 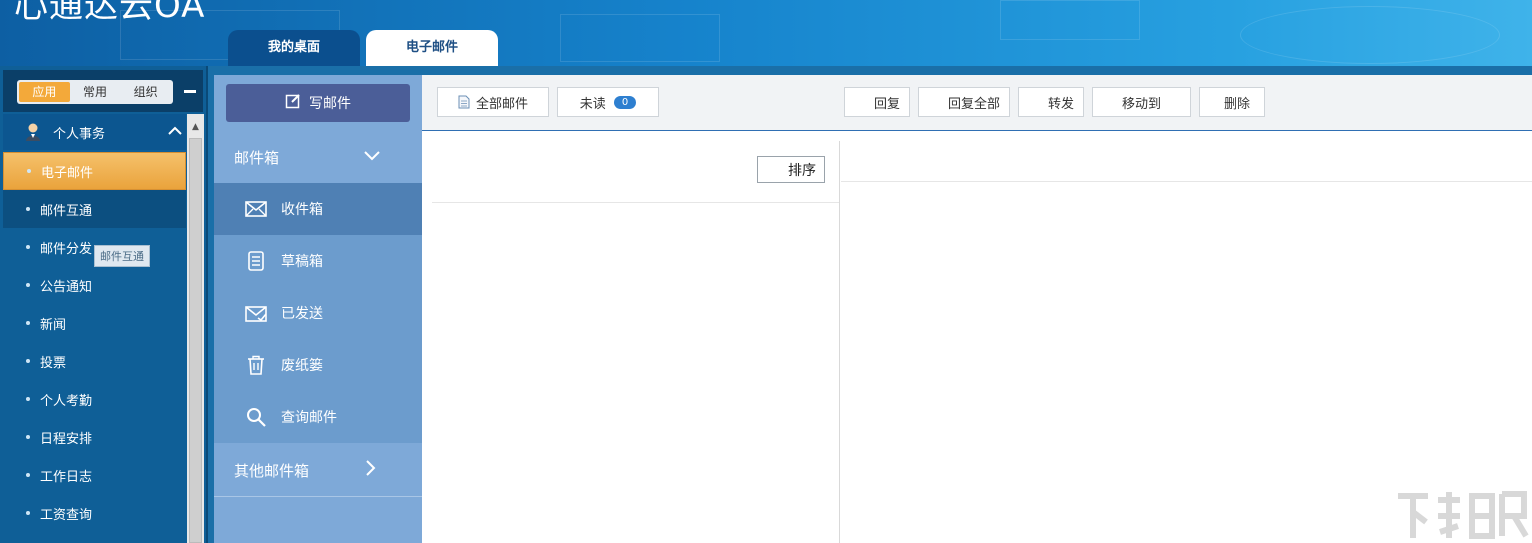 What do you see at coordinates (66, 401) in the screenshot?
I see `sidebar-item-label: 个人考勤` at bounding box center [66, 401].